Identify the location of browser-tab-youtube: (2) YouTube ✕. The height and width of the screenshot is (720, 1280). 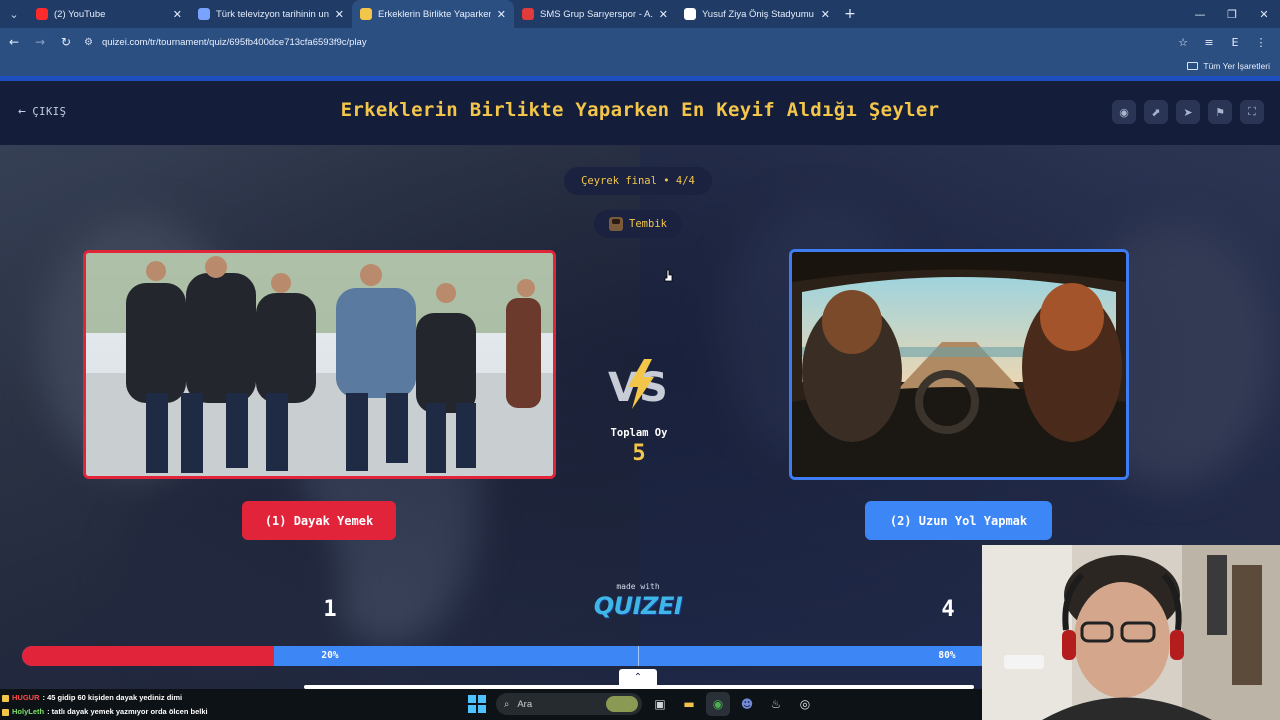
(109, 14).